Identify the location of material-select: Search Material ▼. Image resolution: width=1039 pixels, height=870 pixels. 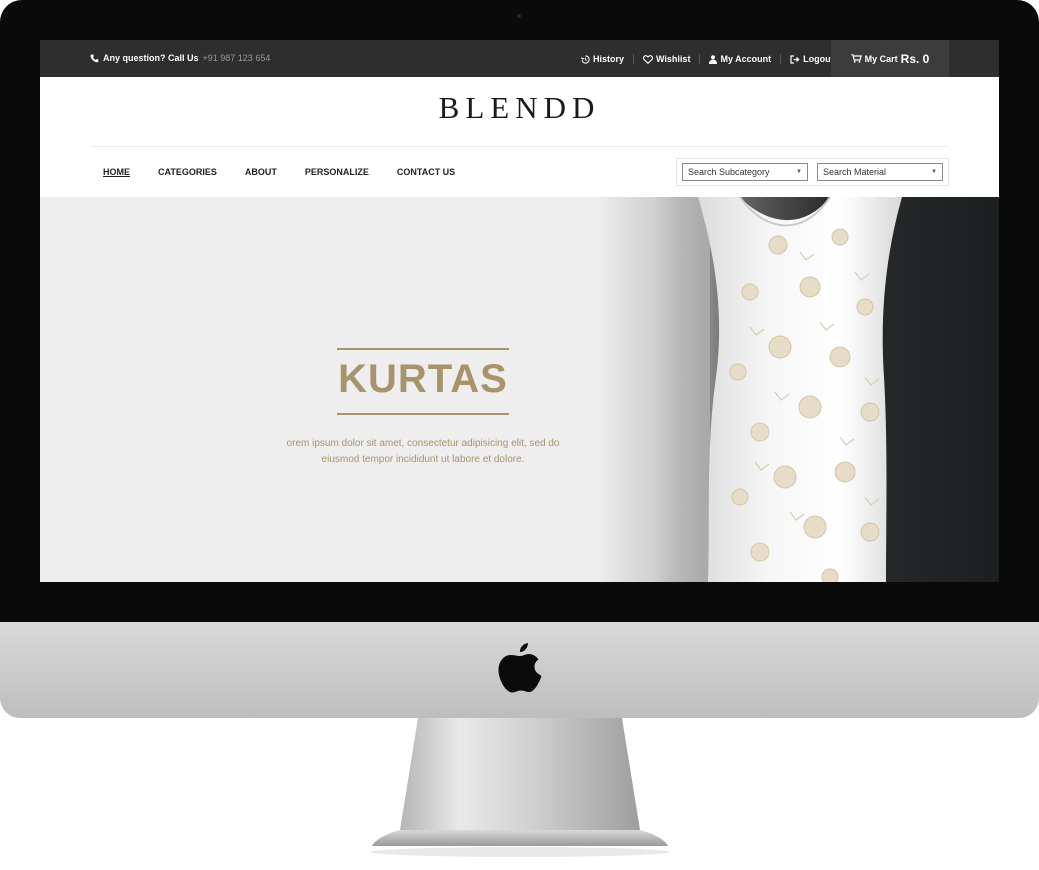
(880, 172).